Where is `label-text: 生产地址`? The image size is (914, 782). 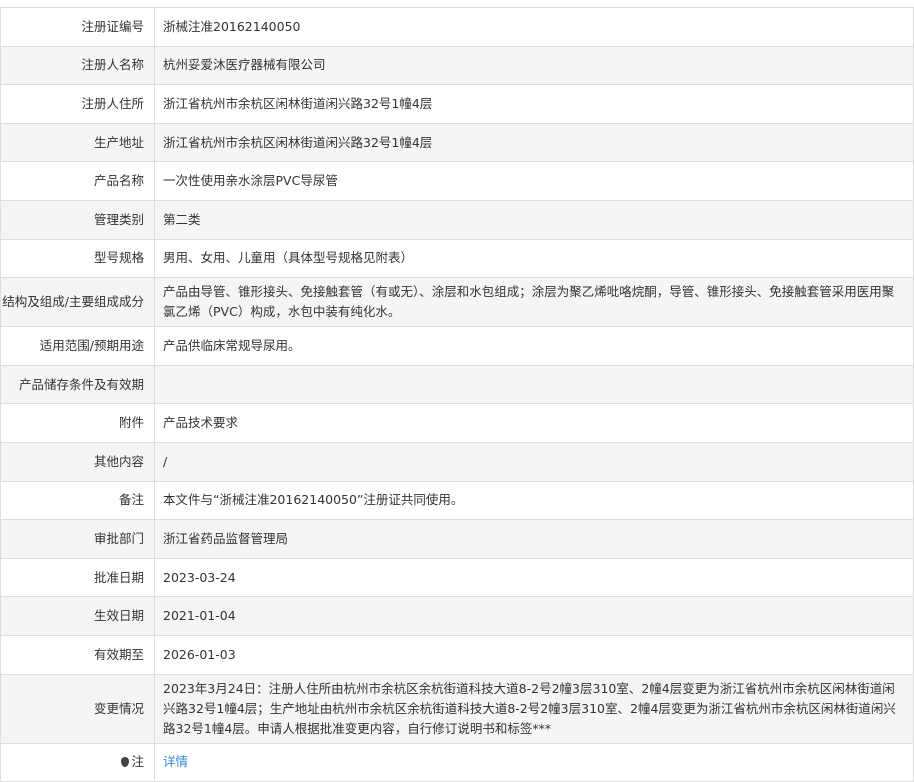 label-text: 生产地址 is located at coordinates (118, 142).